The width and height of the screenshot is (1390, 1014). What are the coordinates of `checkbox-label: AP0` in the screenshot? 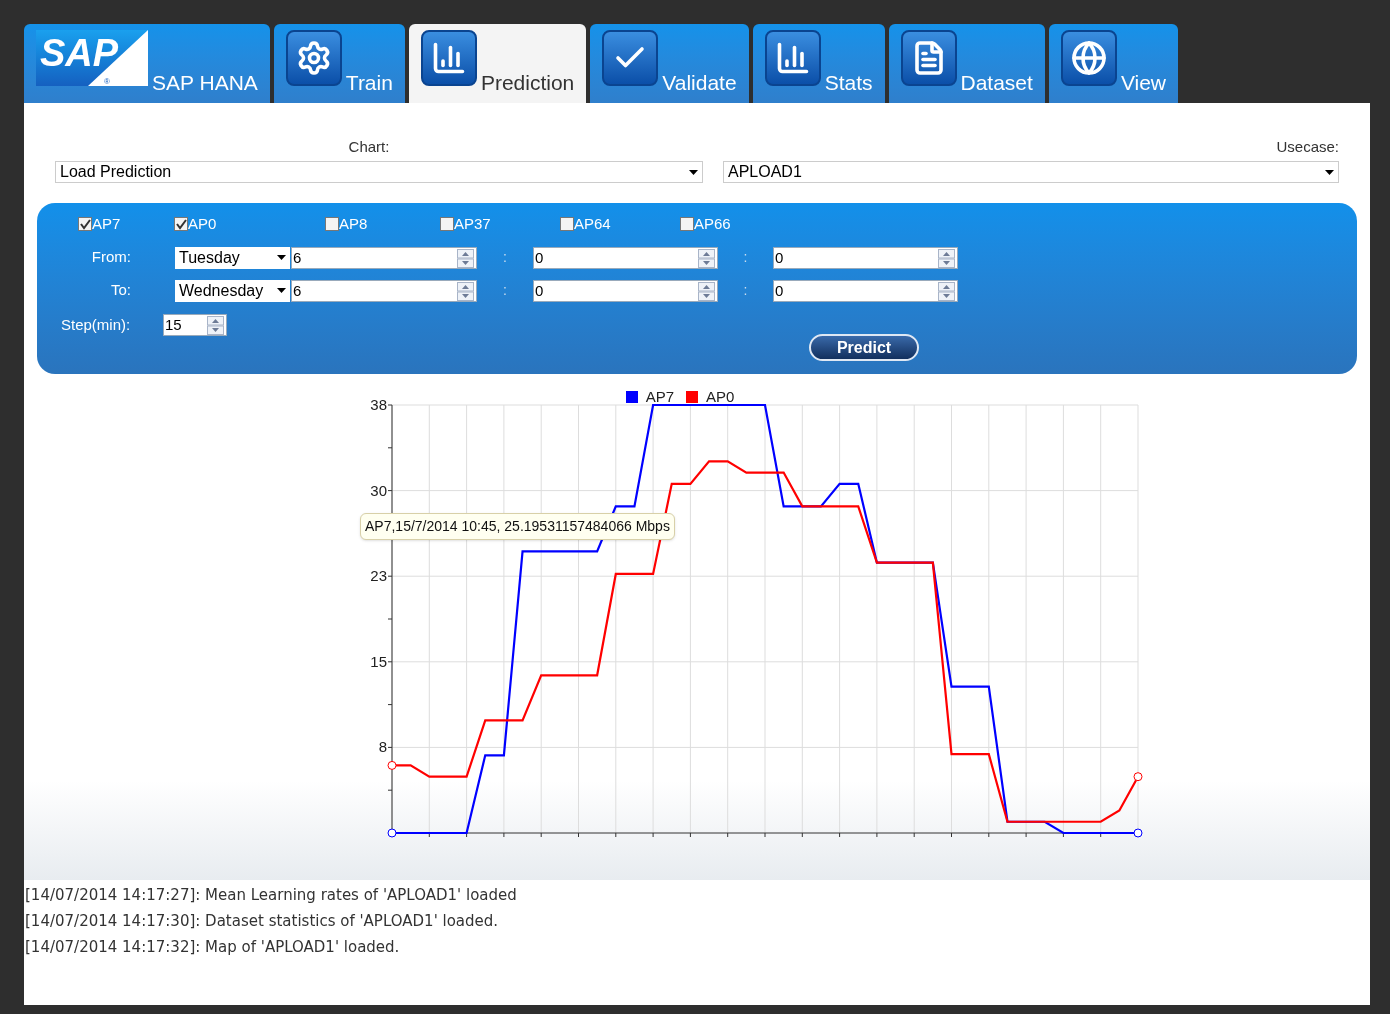 It's located at (202, 224).